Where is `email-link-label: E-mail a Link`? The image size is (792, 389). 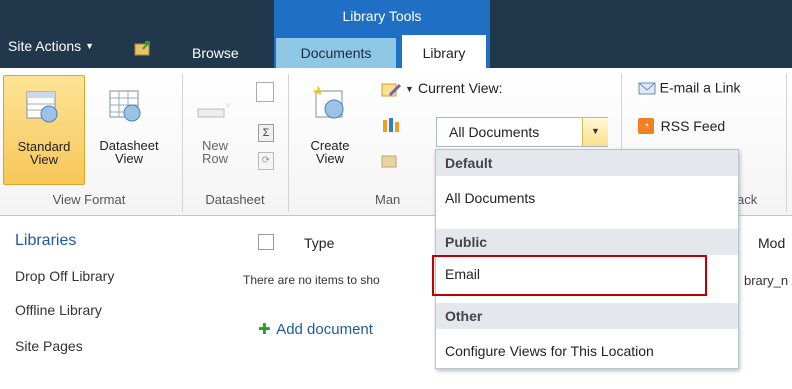 email-link-label: E-mail a Link is located at coordinates (700, 87).